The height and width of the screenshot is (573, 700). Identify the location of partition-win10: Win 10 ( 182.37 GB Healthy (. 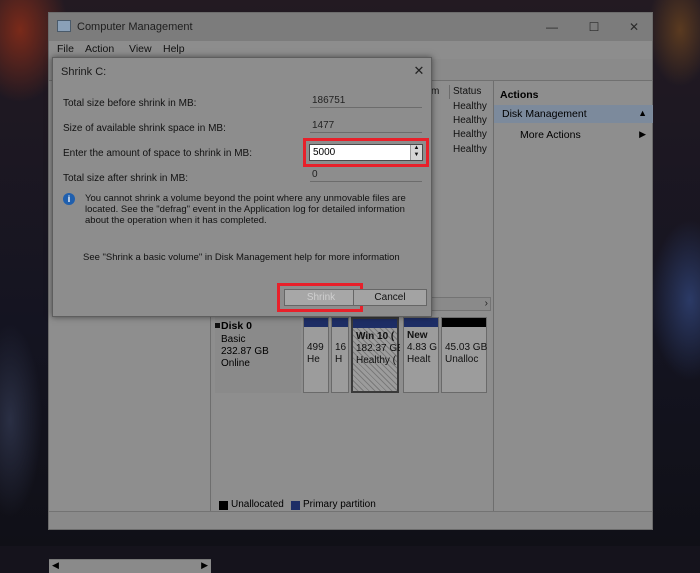
(375, 355).